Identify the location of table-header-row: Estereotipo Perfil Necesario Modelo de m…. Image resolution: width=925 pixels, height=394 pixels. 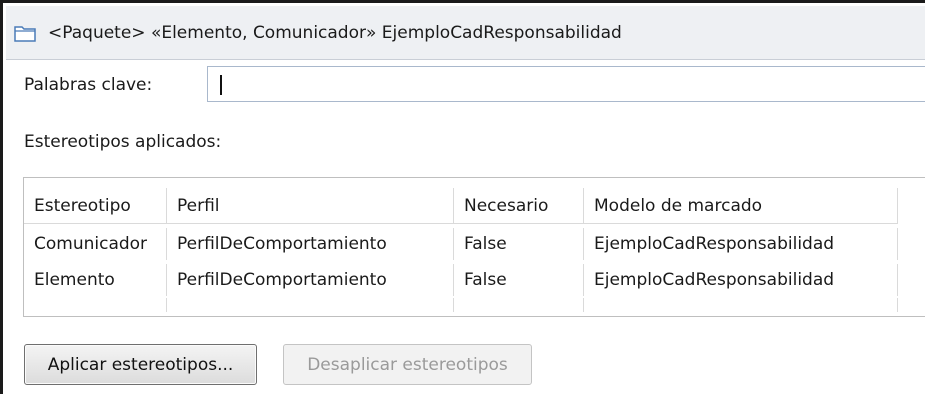
(461, 206).